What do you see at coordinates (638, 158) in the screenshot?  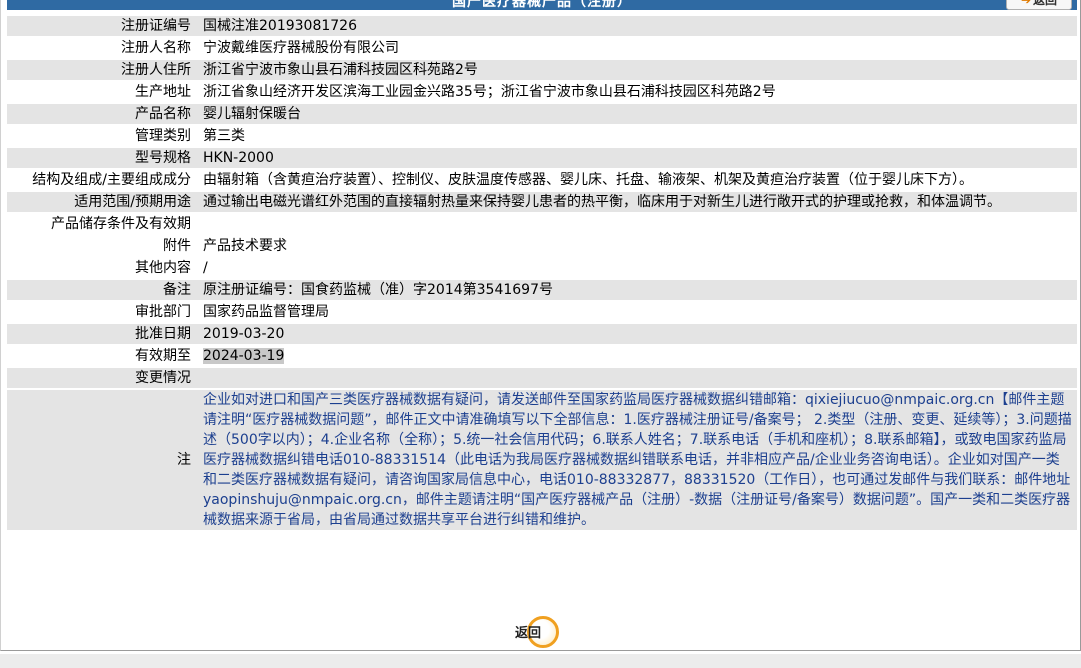 I see `row-value: HKN-2000` at bounding box center [638, 158].